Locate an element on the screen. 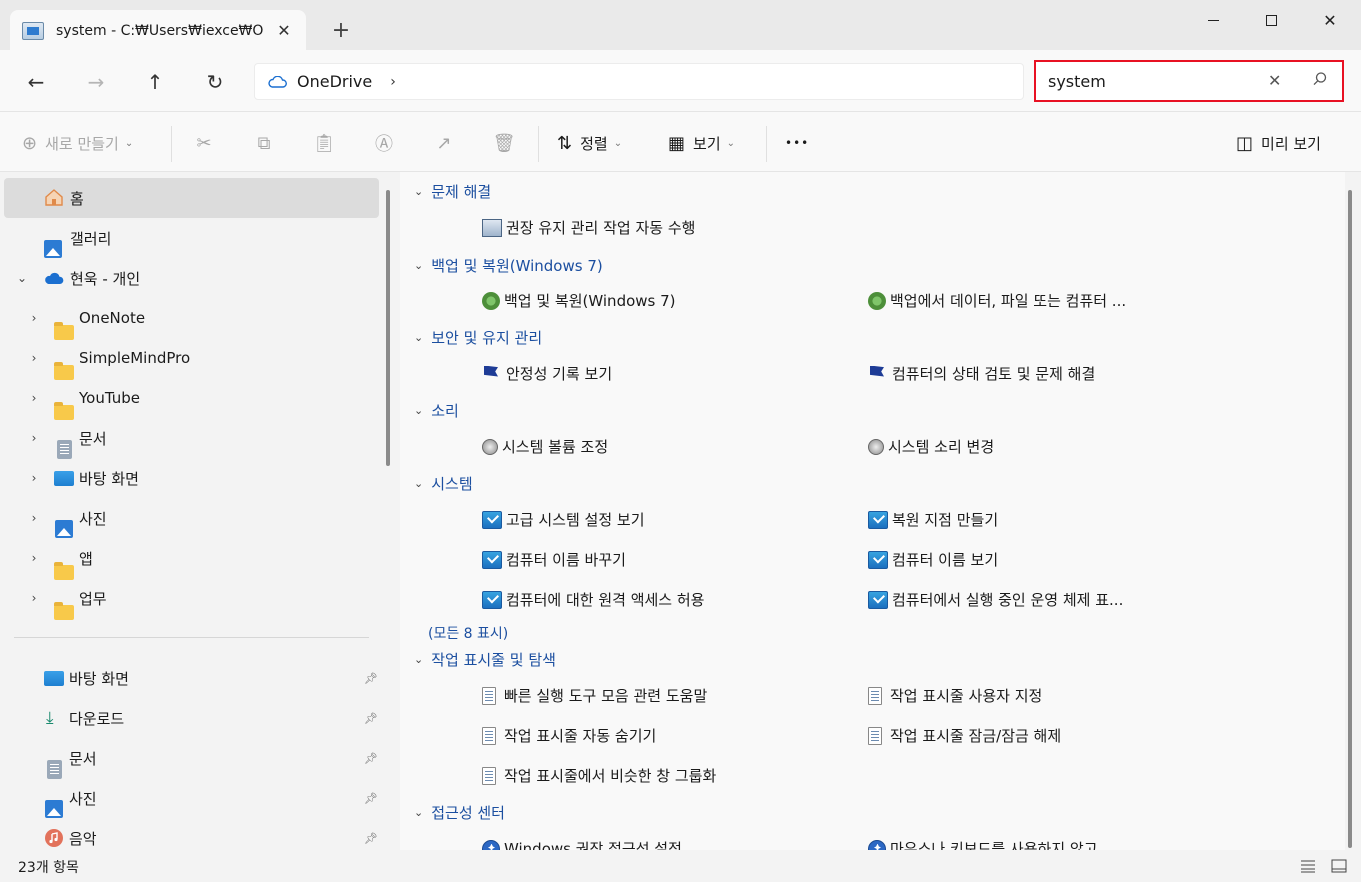 The width and height of the screenshot is (1361, 882). sidebar-item-pictures: › 사진 is located at coordinates (191, 518).